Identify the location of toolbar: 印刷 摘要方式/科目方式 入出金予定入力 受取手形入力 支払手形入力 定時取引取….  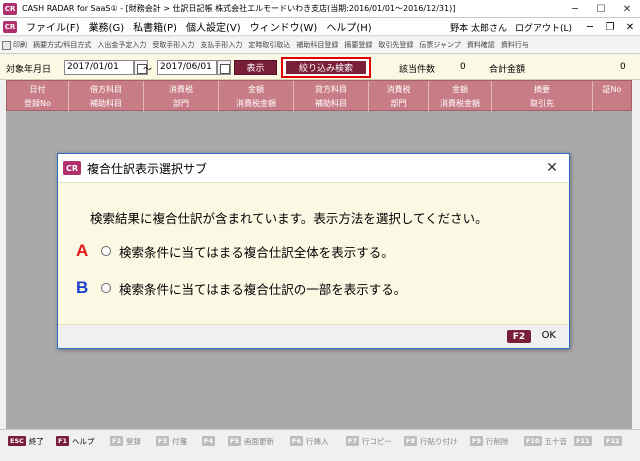
(320, 45).